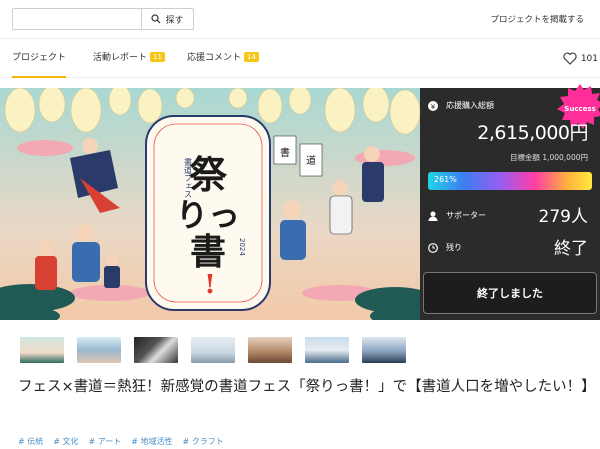 The image size is (600, 449). What do you see at coordinates (571, 249) in the screenshot?
I see `remaining-value: 終了` at bounding box center [571, 249].